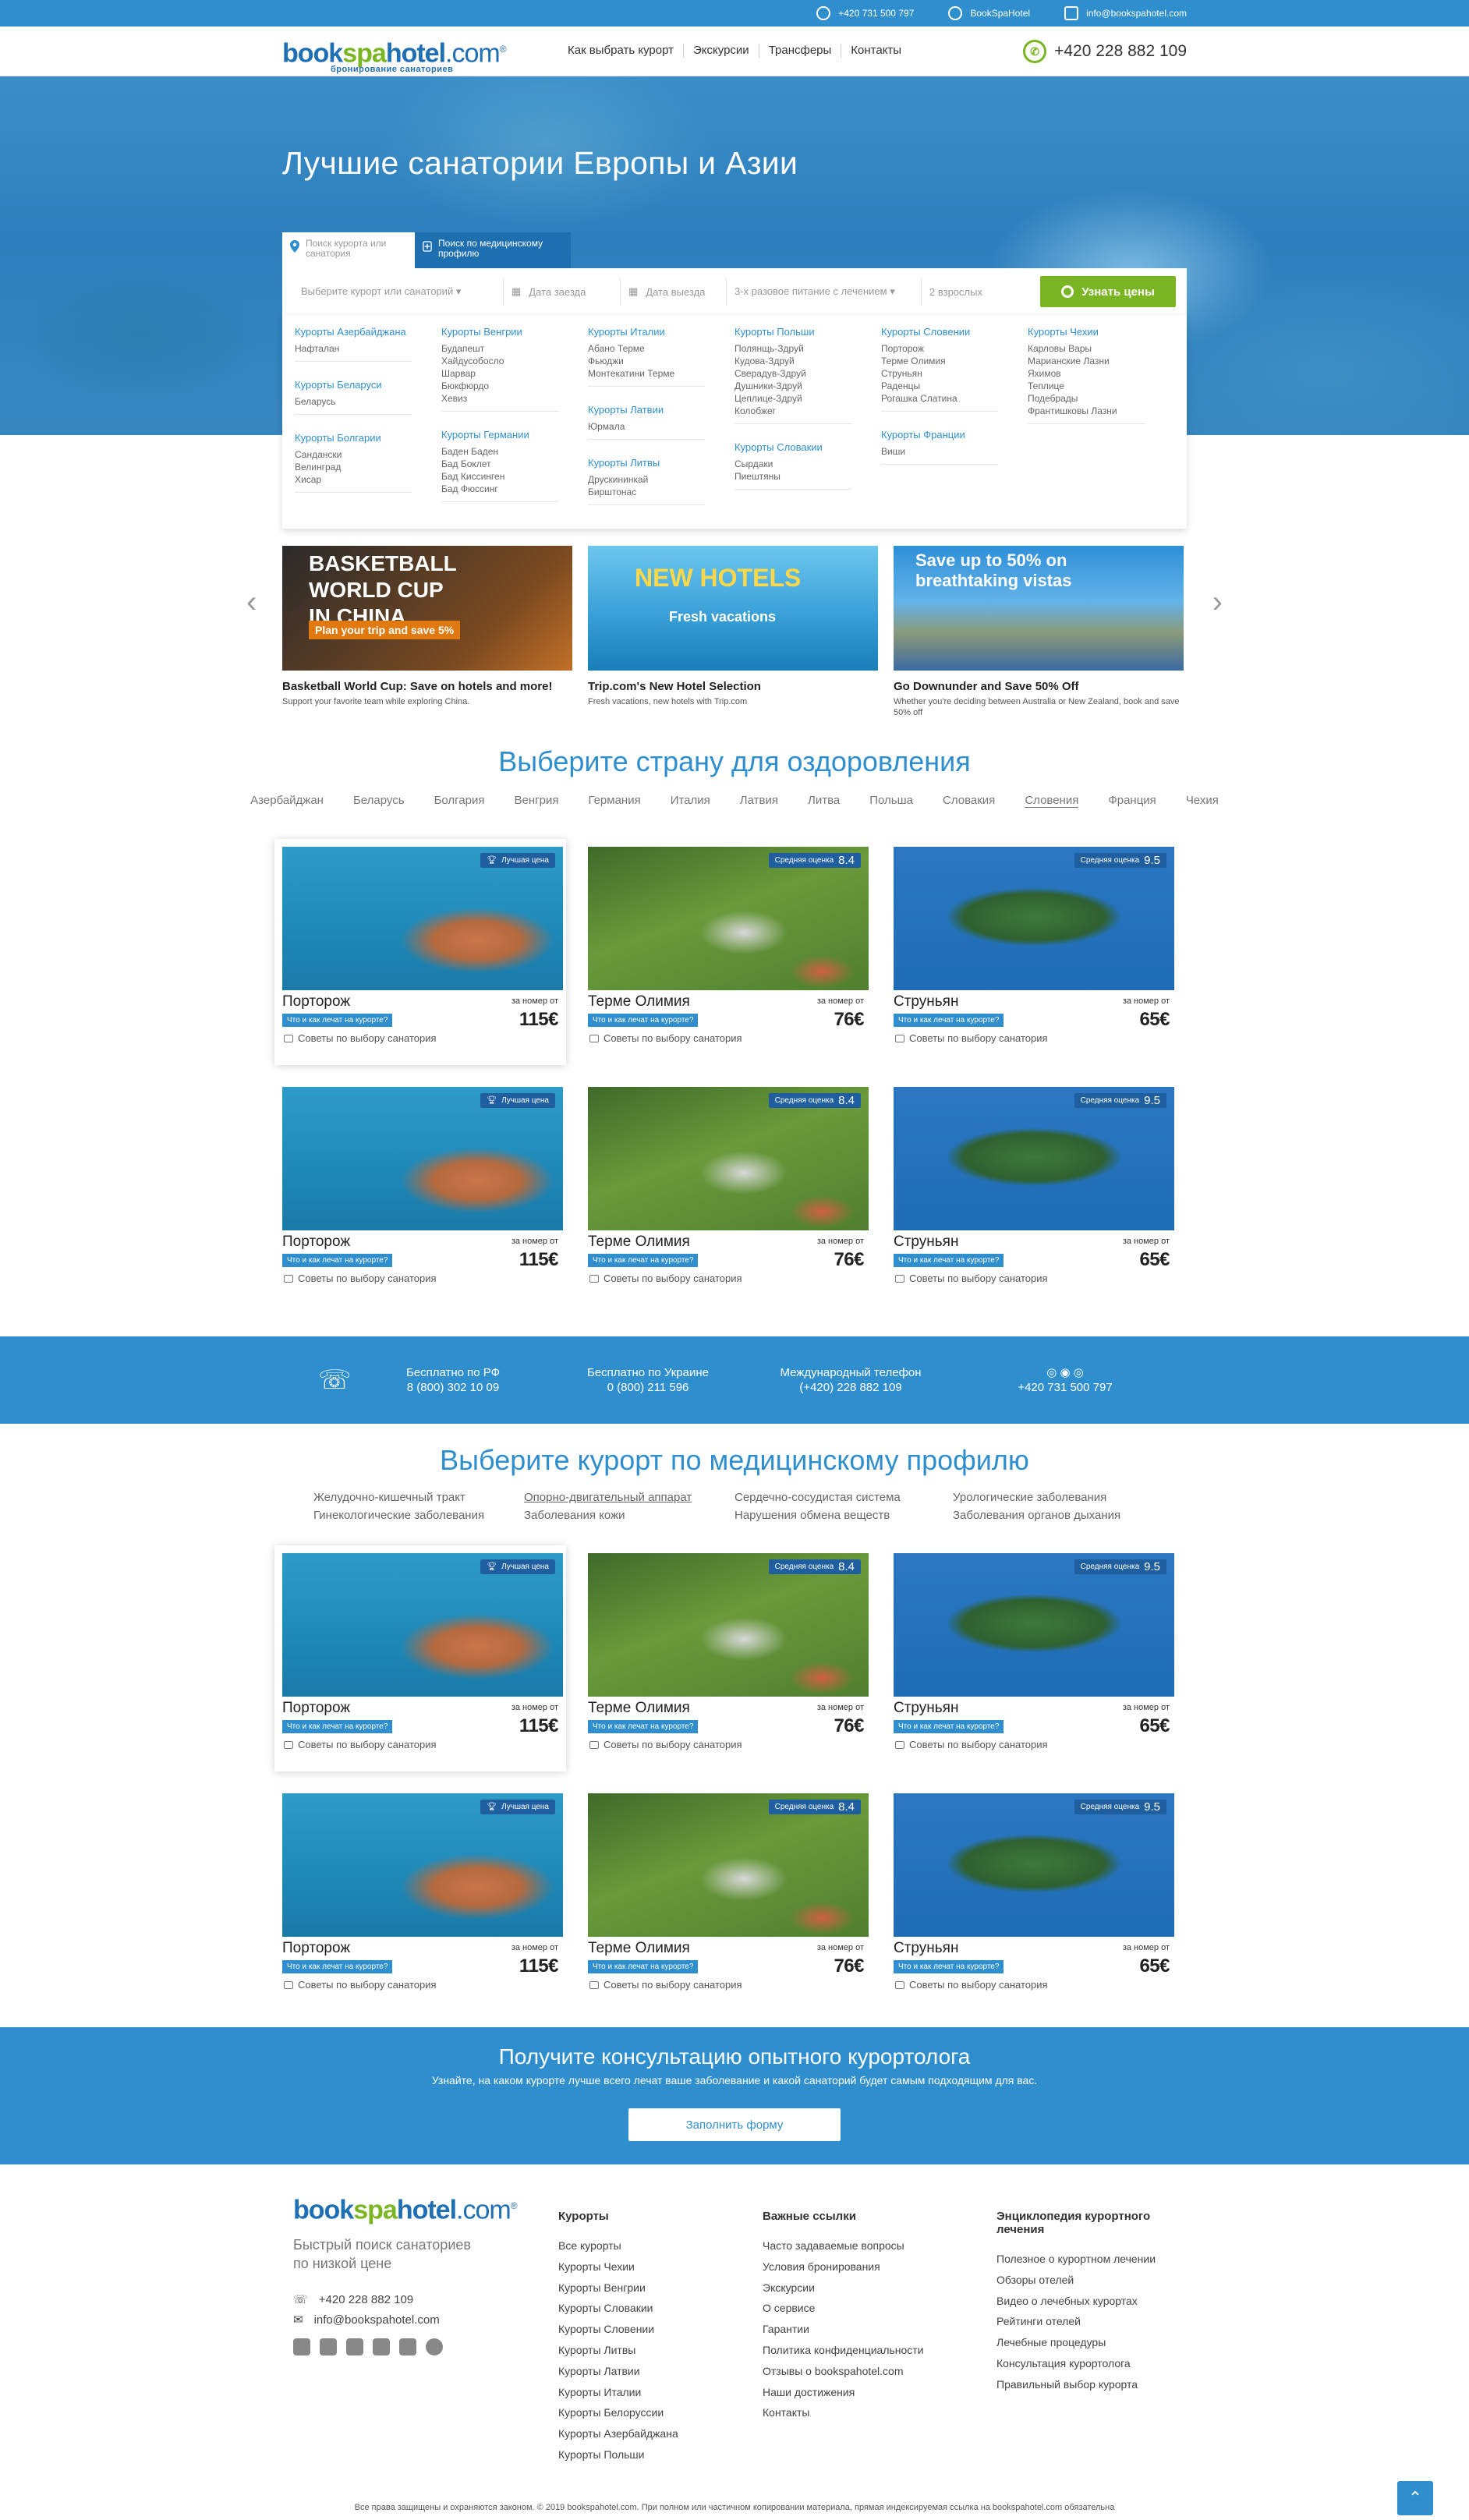  I want to click on footer-link: Курорты Латвии, so click(618, 2372).